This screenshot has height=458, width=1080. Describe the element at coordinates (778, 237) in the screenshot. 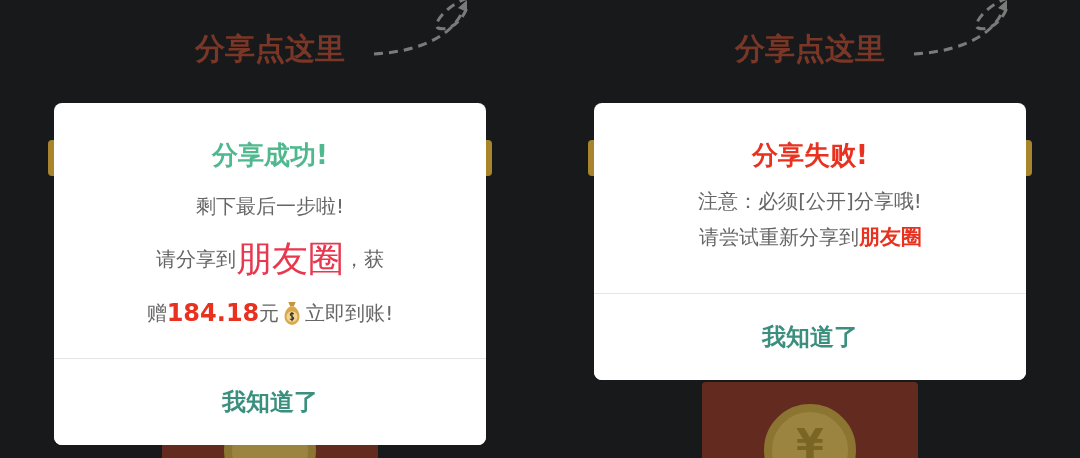

I see `message-text: 请尝试重新分享到` at that location.